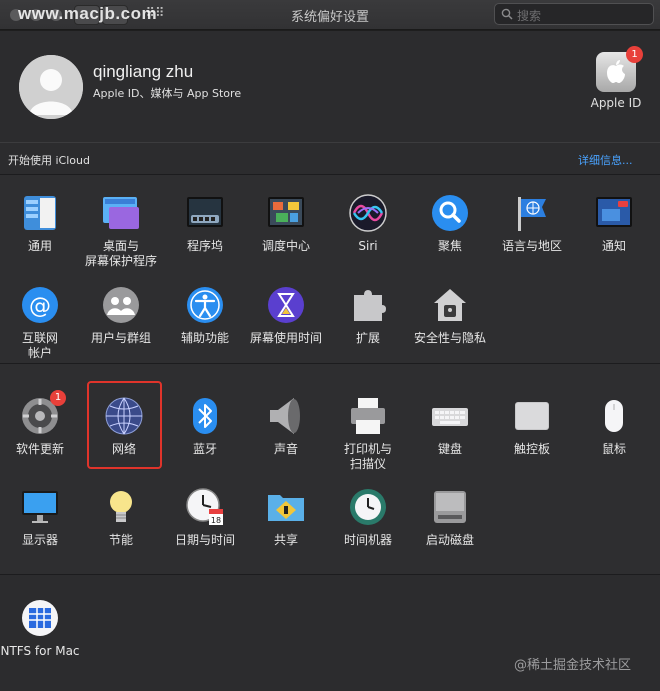  I want to click on pref-label: 共享, so click(285, 540).